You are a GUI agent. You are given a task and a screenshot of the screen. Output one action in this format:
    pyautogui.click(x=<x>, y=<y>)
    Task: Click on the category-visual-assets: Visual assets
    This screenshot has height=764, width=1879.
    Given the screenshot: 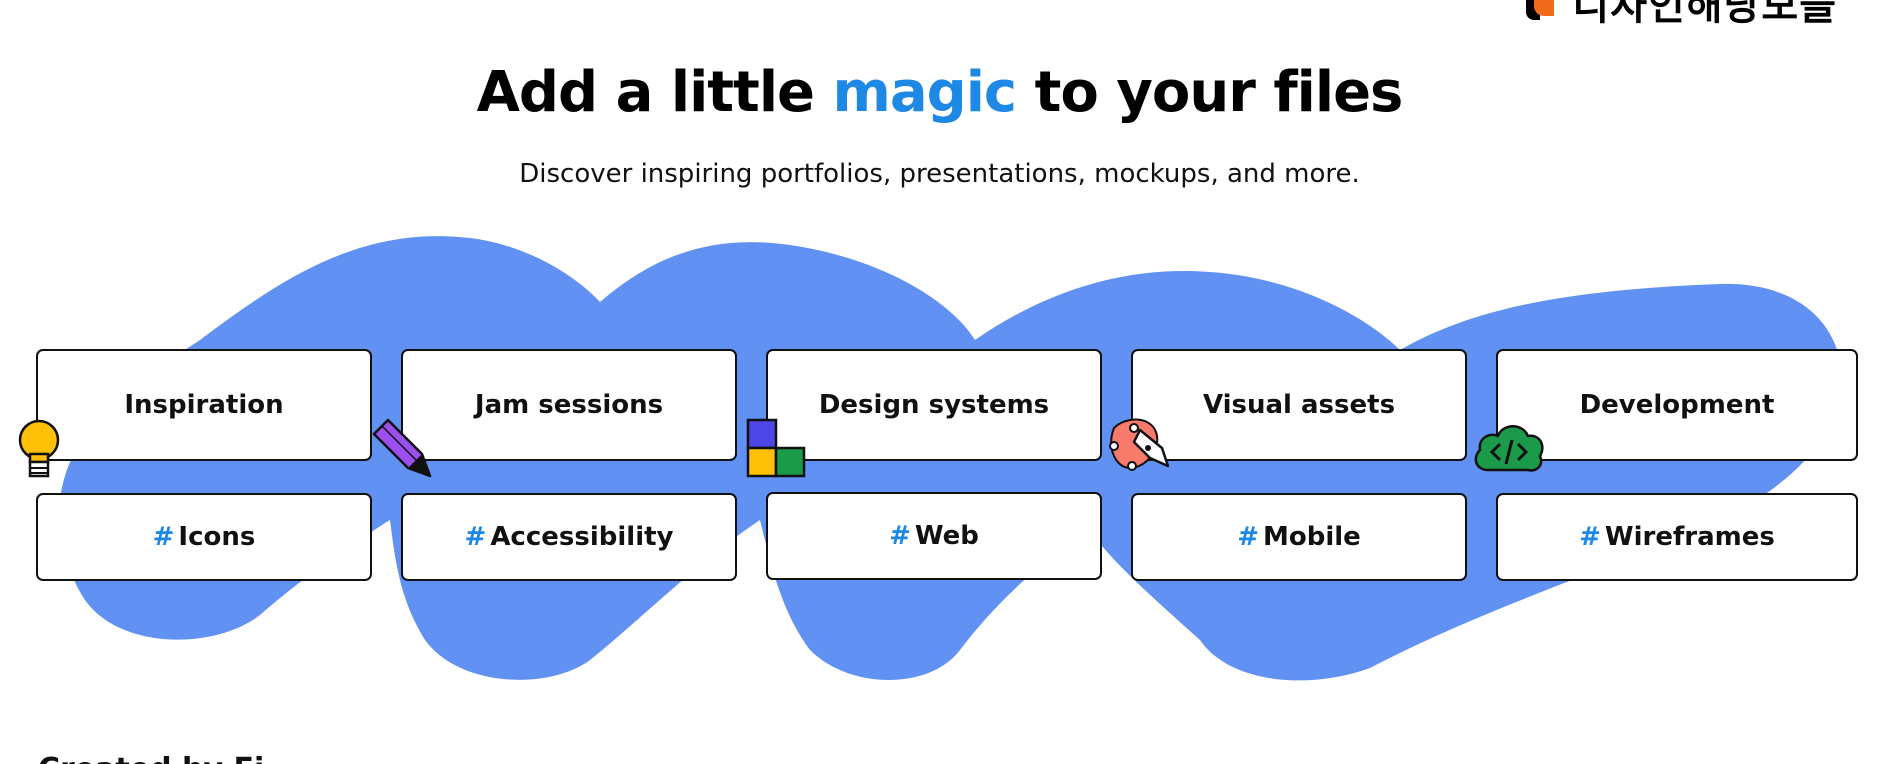 What is the action you would take?
    pyautogui.click(x=1299, y=405)
    